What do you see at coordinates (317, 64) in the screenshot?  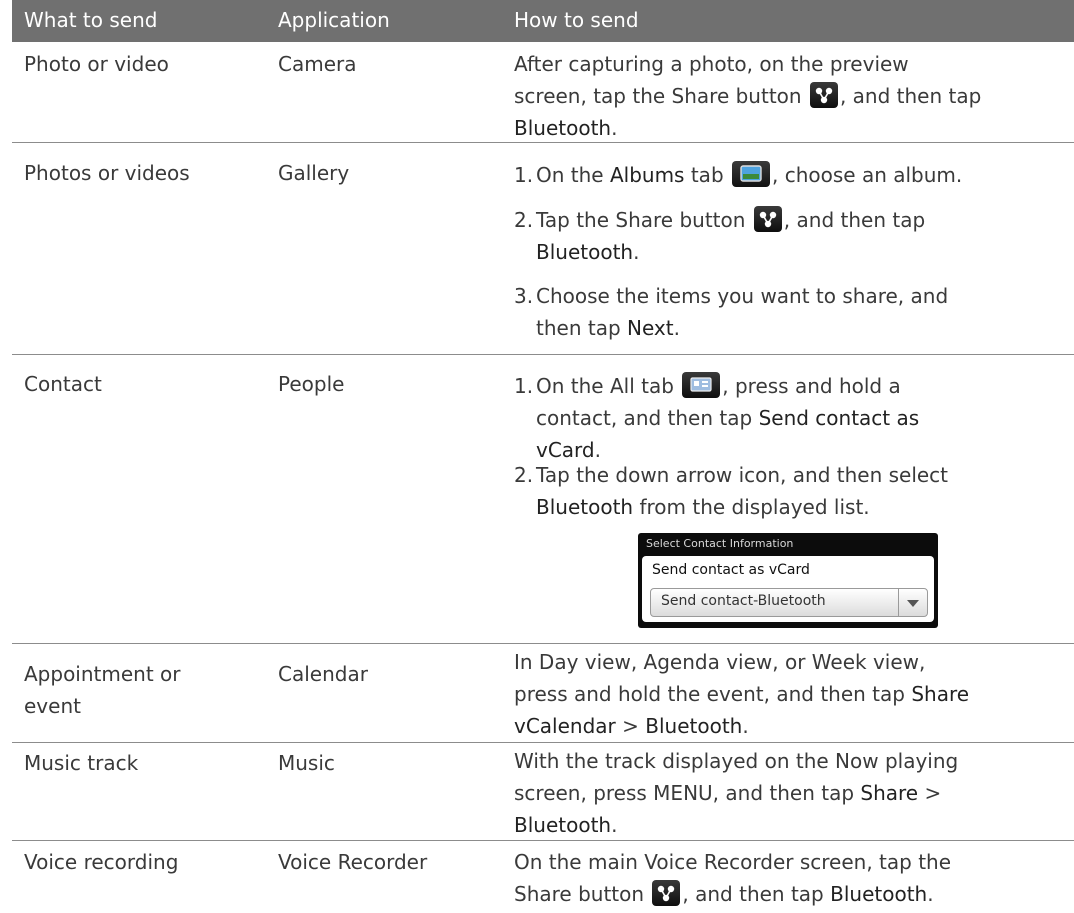 I see `cell-app: Camera` at bounding box center [317, 64].